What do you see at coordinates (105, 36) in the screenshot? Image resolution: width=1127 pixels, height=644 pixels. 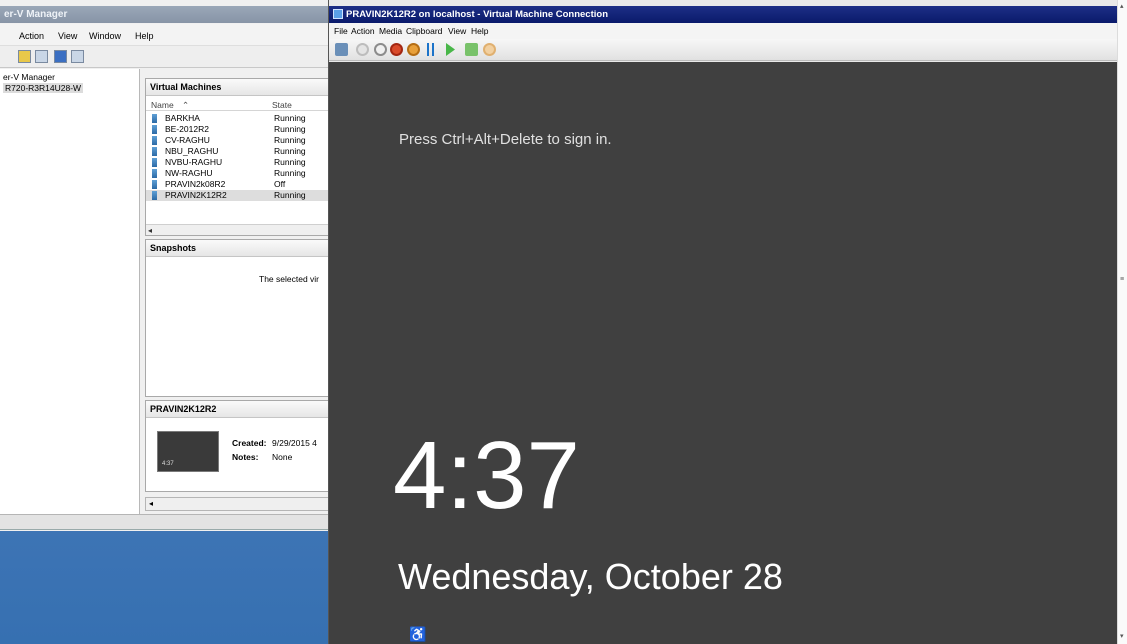 I see `menu-window: Window` at bounding box center [105, 36].